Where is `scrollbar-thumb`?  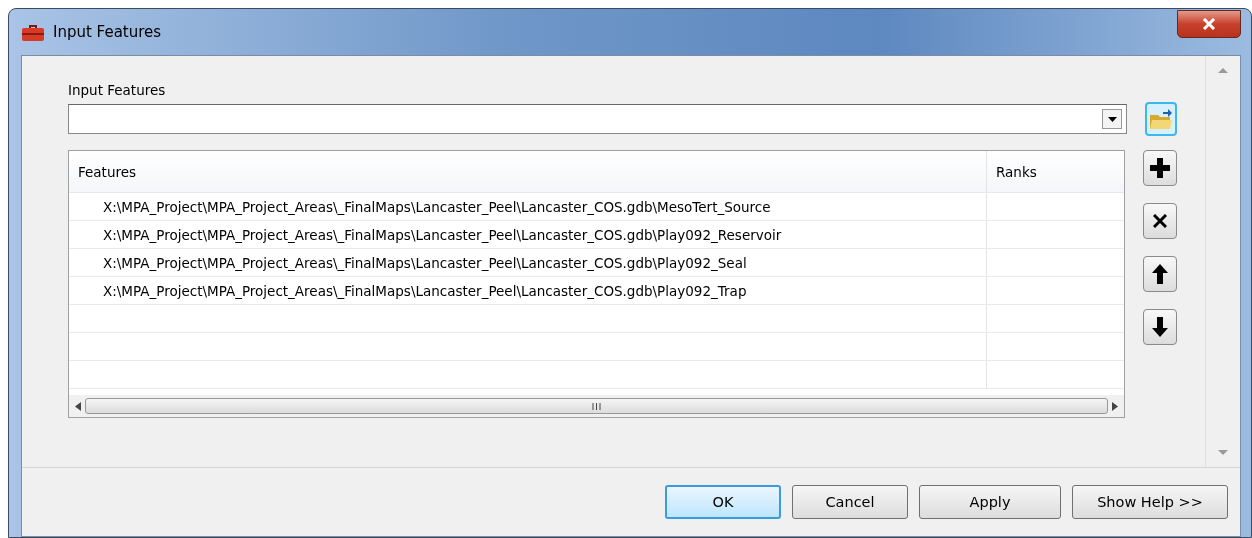 scrollbar-thumb is located at coordinates (596, 406).